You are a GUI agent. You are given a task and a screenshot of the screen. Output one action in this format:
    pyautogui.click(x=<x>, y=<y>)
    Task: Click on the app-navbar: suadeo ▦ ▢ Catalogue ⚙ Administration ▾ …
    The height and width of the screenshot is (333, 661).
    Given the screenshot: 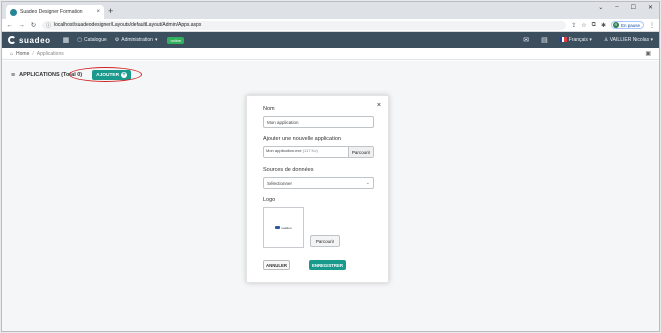 What is the action you would take?
    pyautogui.click(x=330, y=40)
    